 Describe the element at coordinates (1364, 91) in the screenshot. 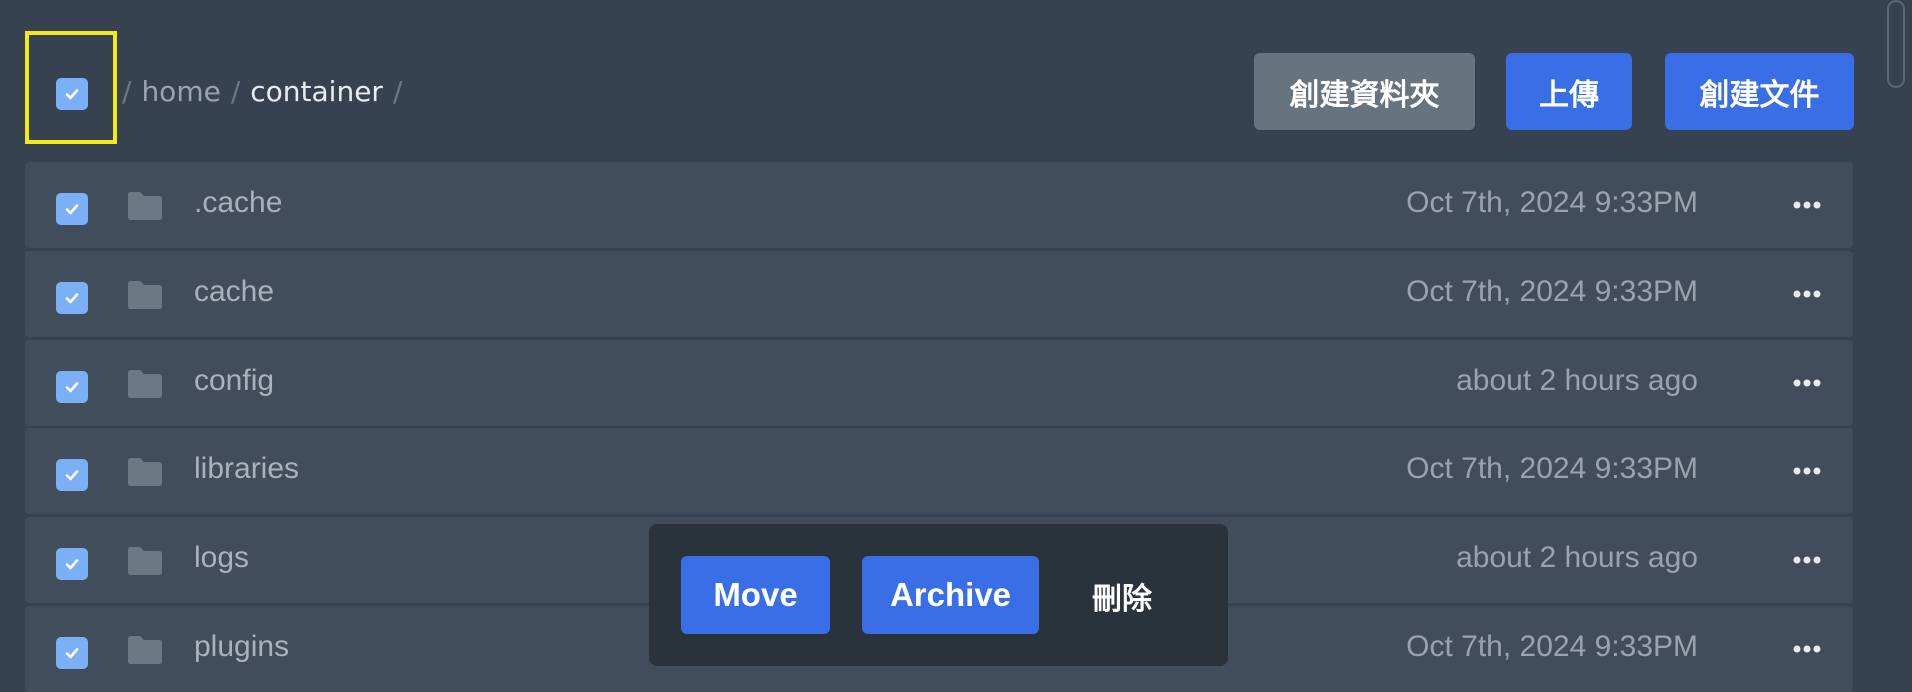

I see `create-folder-button: 創建資料夾` at that location.